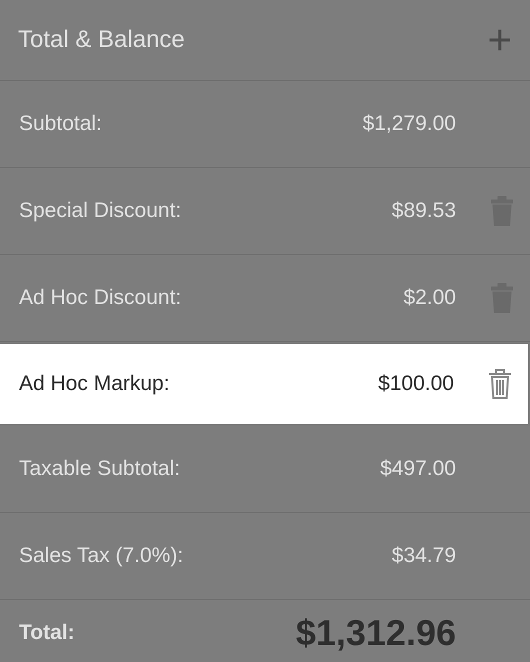 The width and height of the screenshot is (530, 662). Describe the element at coordinates (429, 298) in the screenshot. I see `row-amount: $2.00` at that location.